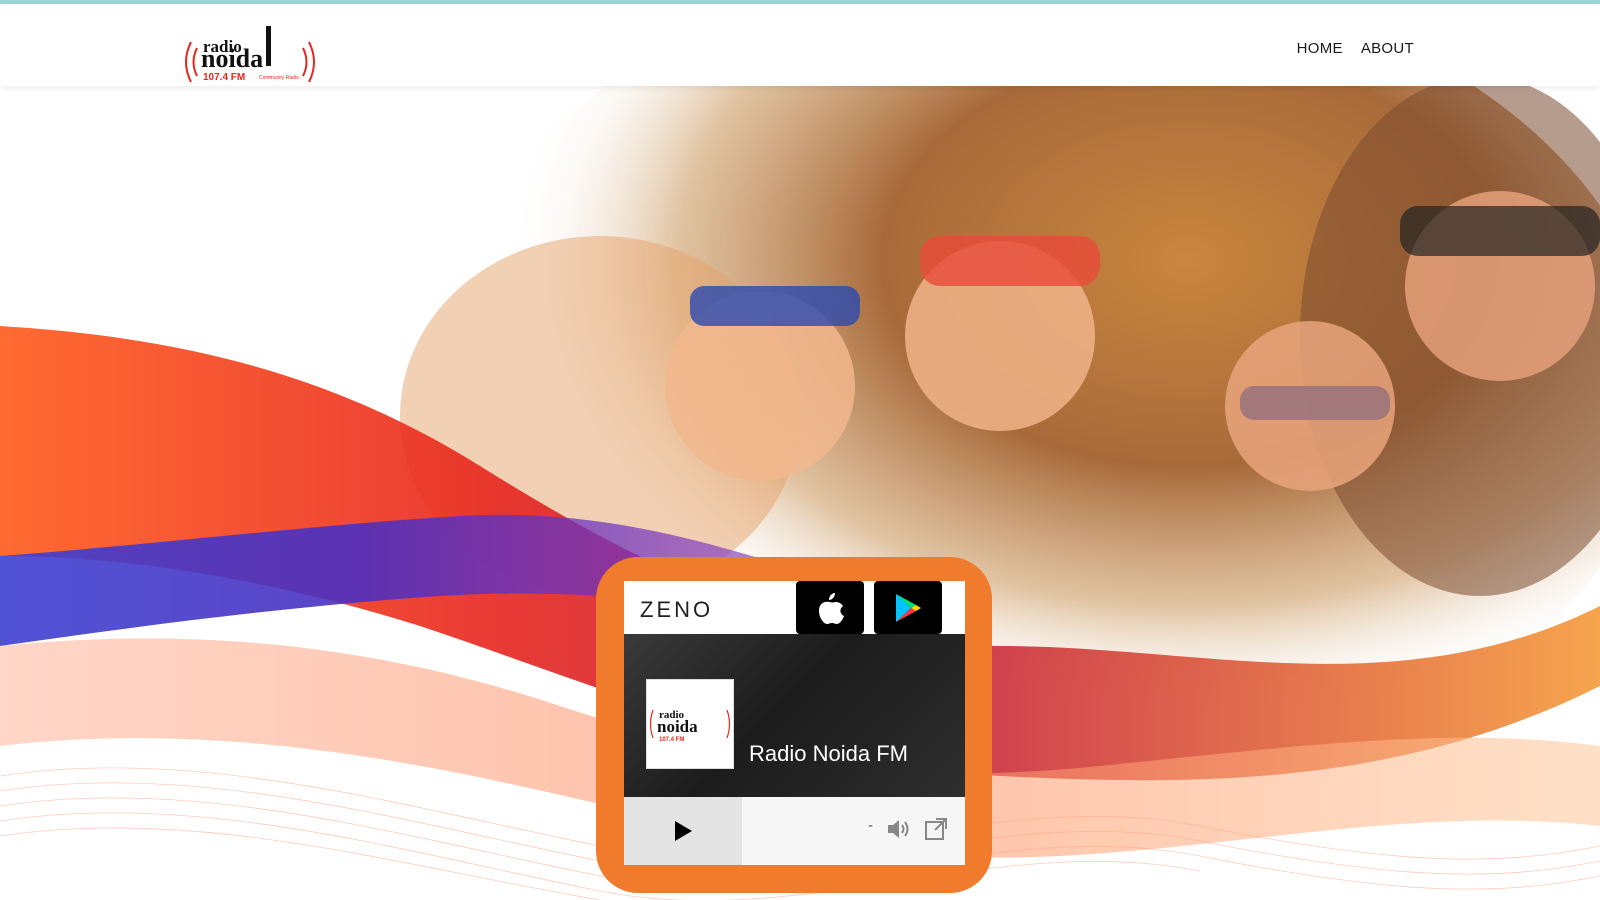  What do you see at coordinates (794, 715) in the screenshot?
I see `station-artwork: radio noida 107.4 FM Radio Noida FM` at bounding box center [794, 715].